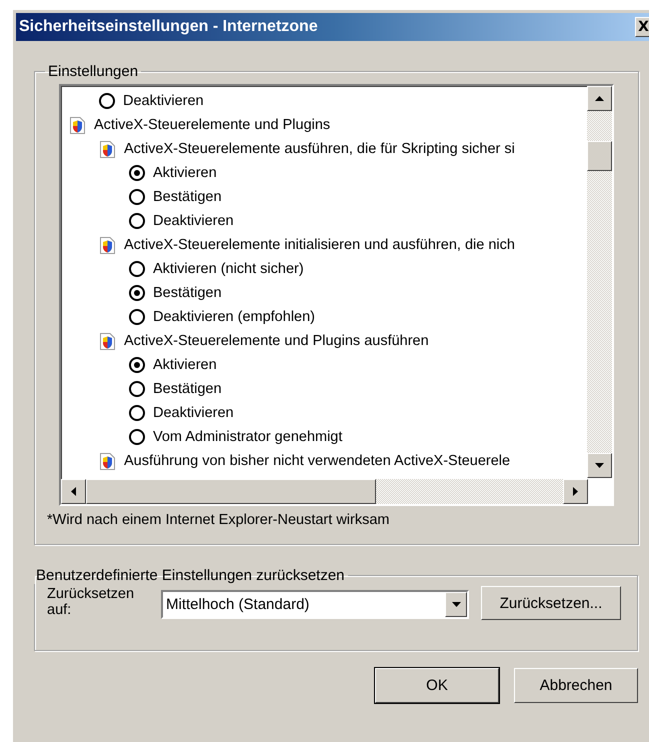 This screenshot has height=742, width=649. Describe the element at coordinates (247, 437) in the screenshot. I see `option-label: Vom Administrator genehmigt` at that location.